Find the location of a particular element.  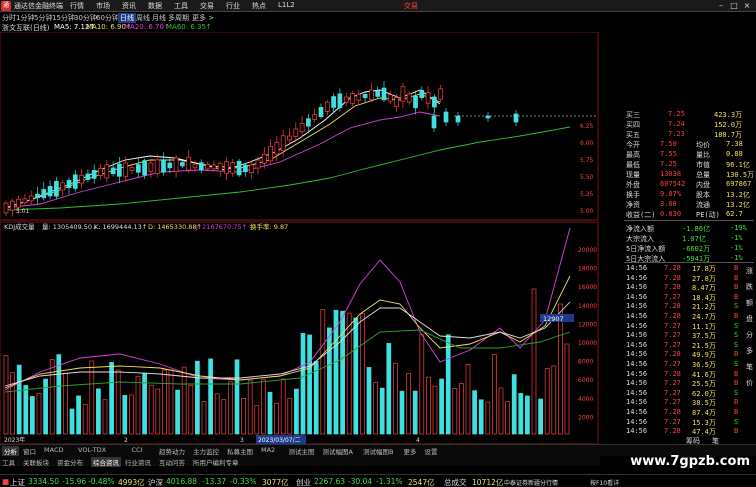

period-intraday: 分时 is located at coordinates (9, 18).